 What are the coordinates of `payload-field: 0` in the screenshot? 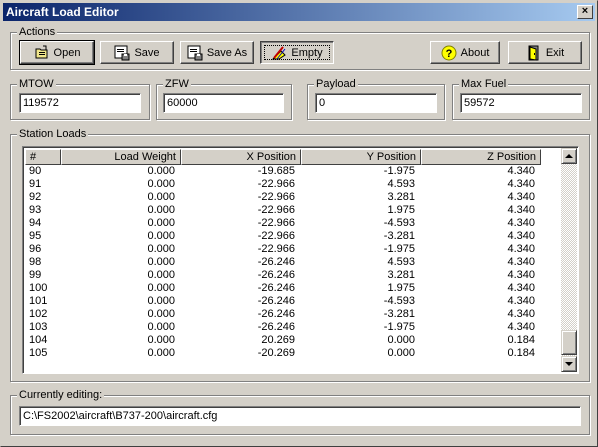 It's located at (376, 103).